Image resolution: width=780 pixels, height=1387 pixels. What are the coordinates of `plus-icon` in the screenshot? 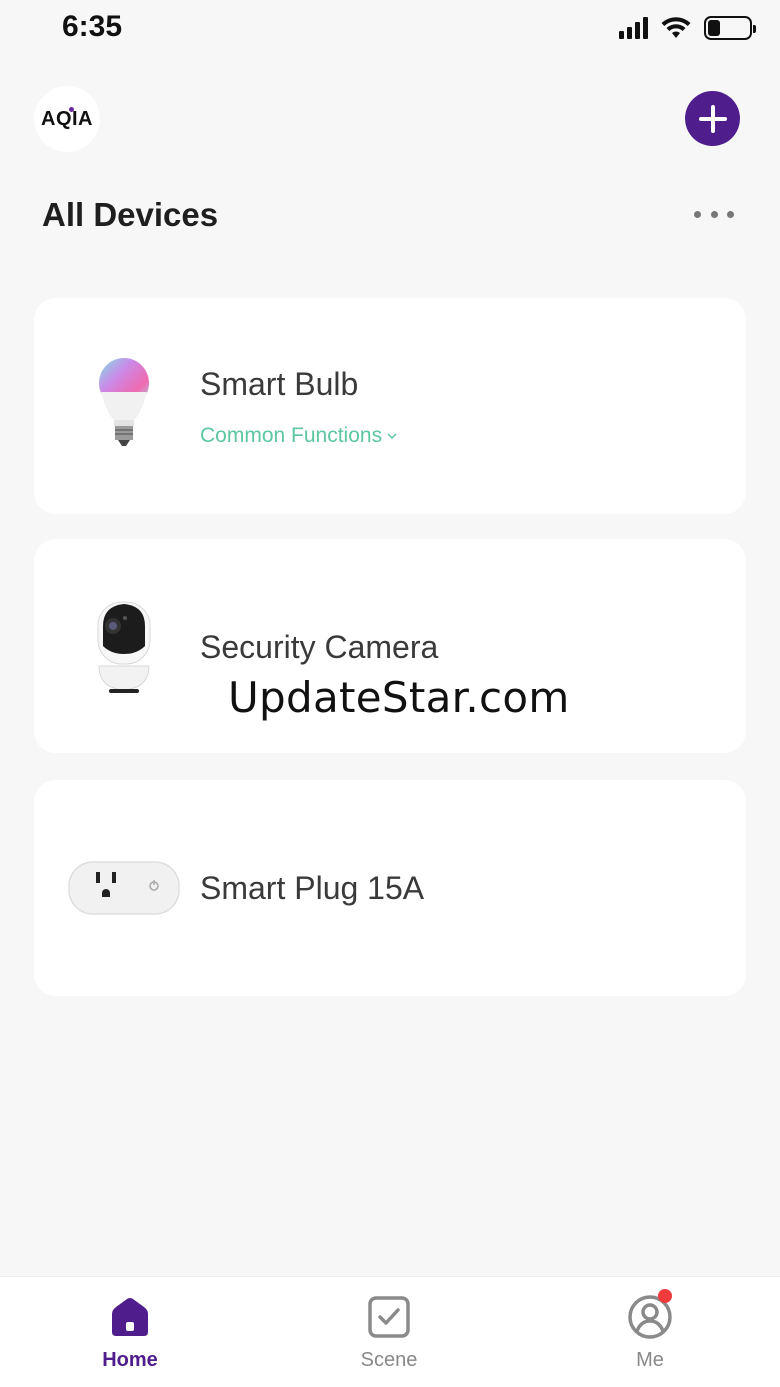 It's located at (712, 118).